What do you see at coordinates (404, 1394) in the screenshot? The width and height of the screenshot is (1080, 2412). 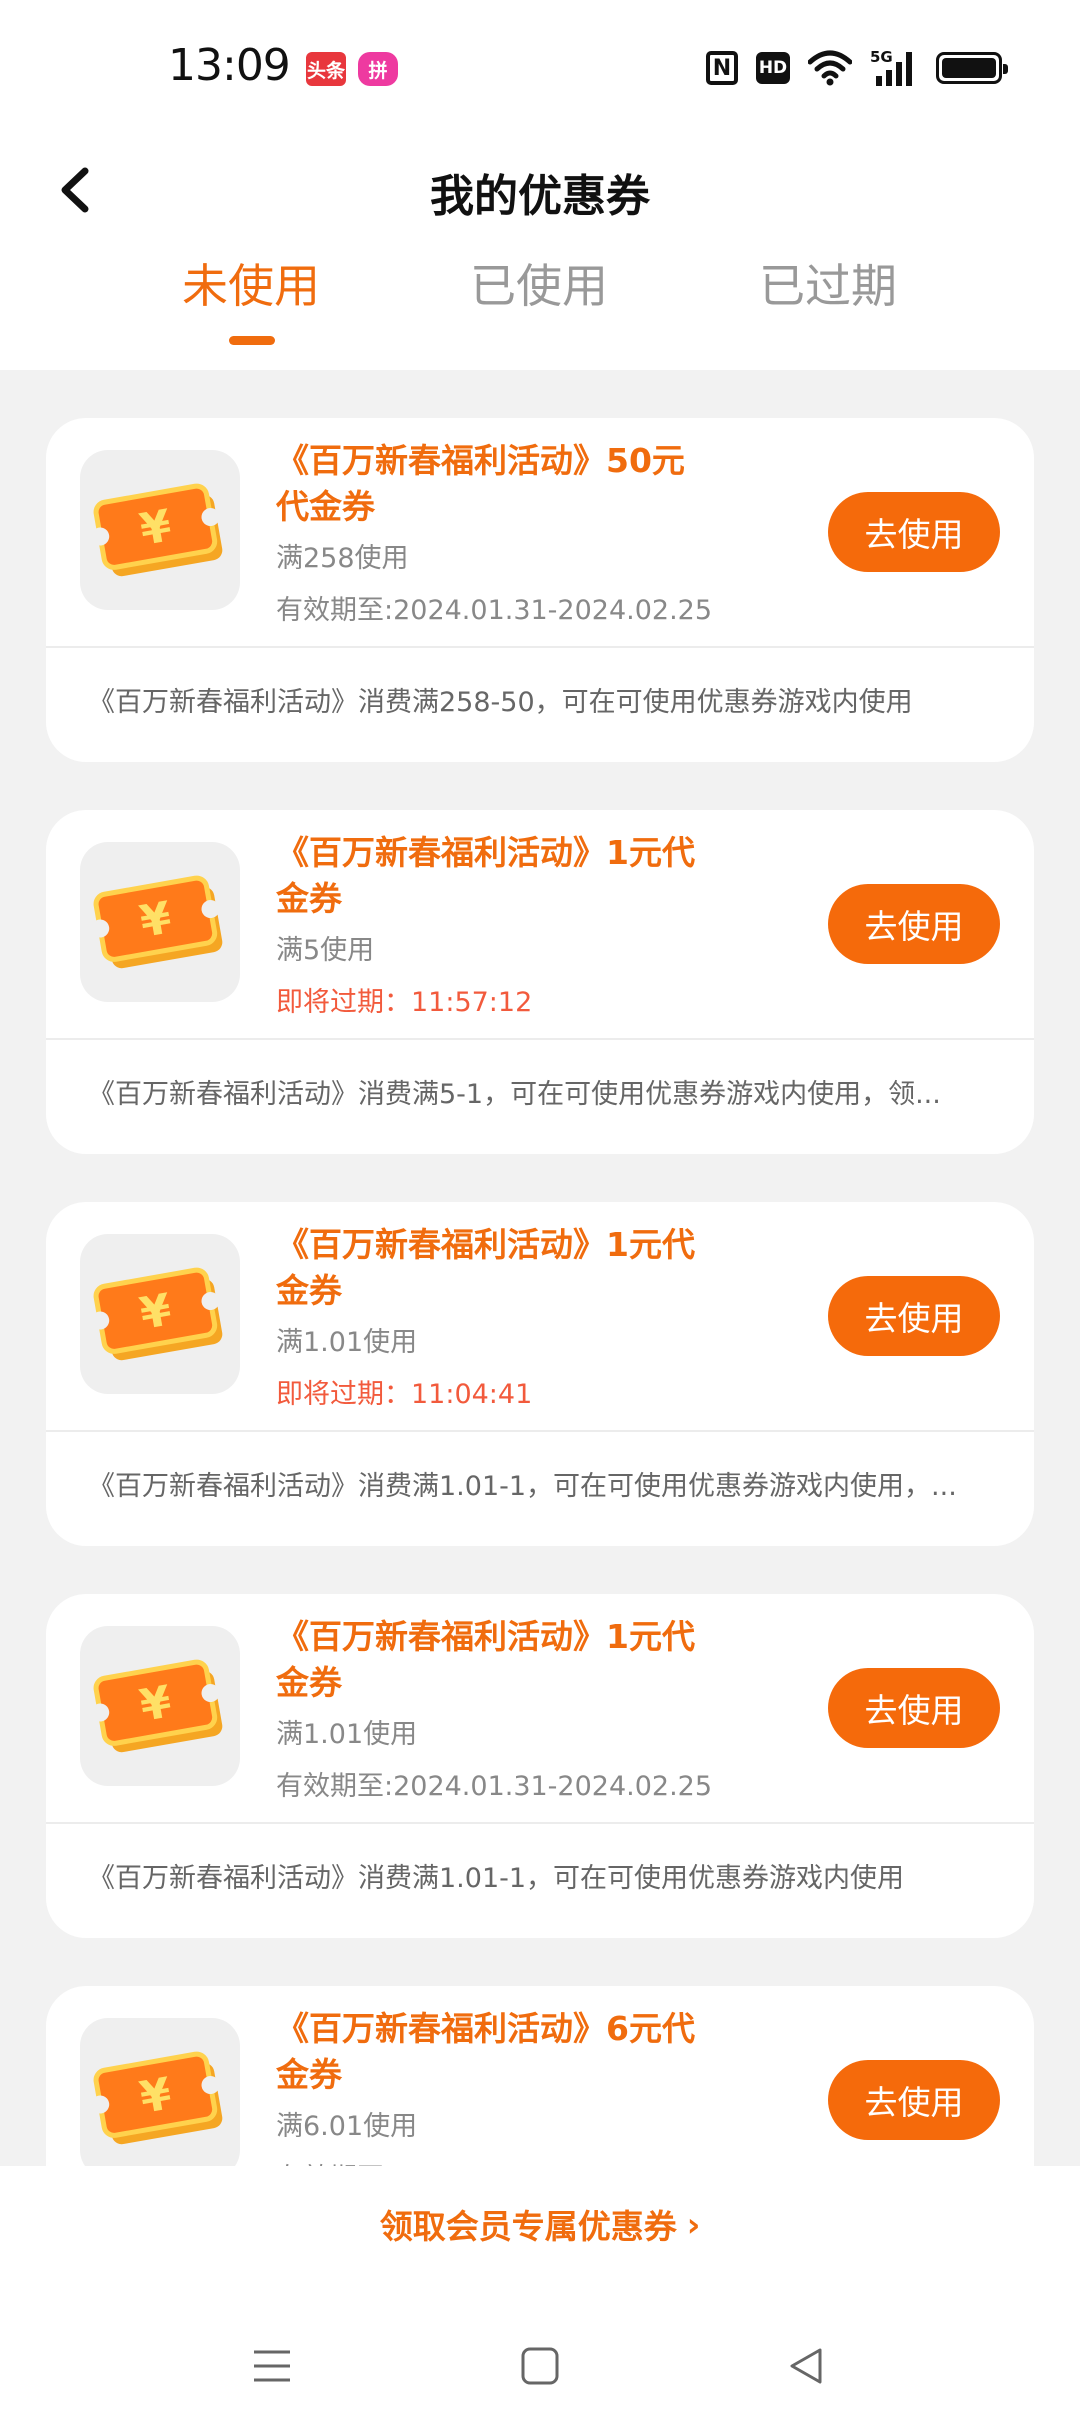 I see `coupon-expiry-countdown: 即将过期：11:04:41` at bounding box center [404, 1394].